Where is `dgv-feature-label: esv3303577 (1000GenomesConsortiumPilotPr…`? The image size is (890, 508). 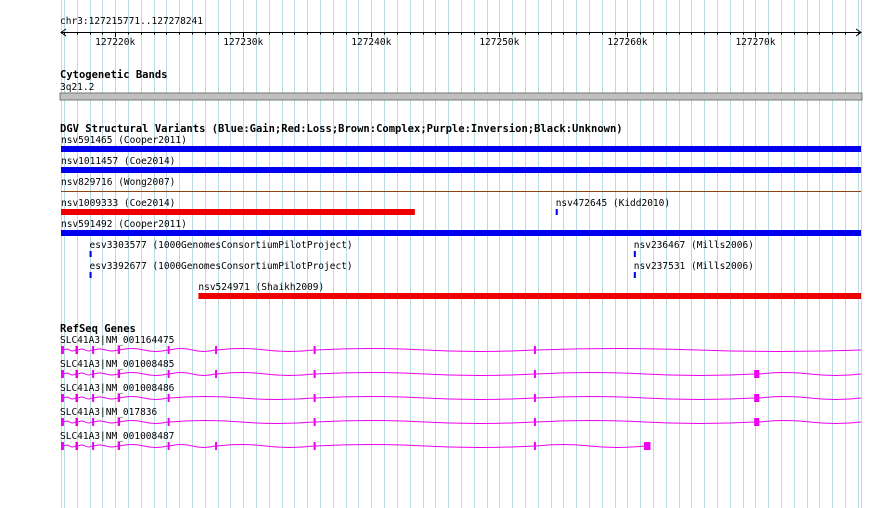
dgv-feature-label: esv3303577 (1000GenomesConsortiumPilotPr… is located at coordinates (221, 245).